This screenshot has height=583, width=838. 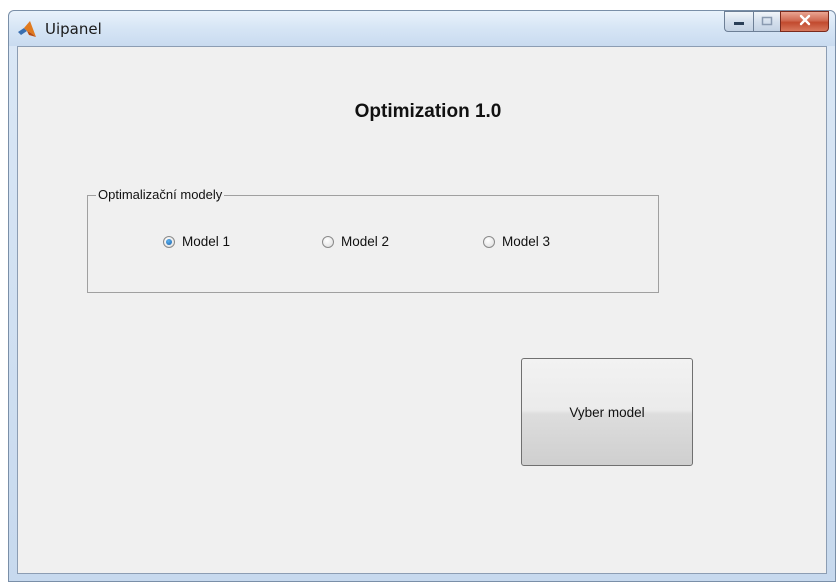 I want to click on radio-label: Model 1, so click(x=206, y=241).